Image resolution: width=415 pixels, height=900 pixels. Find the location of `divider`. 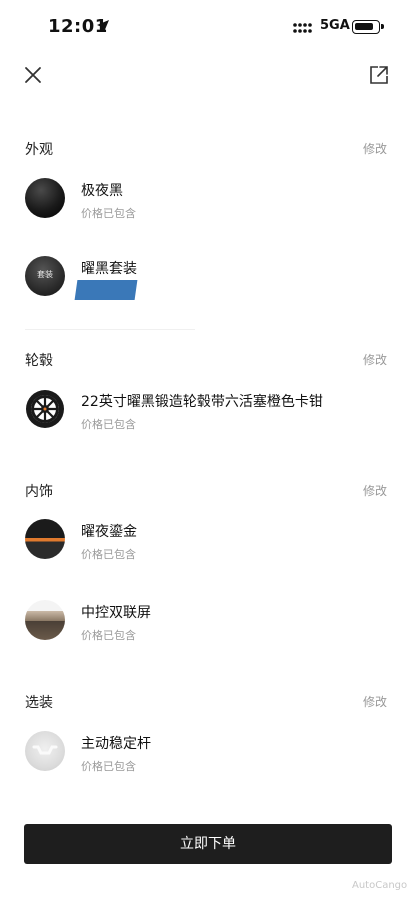

divider is located at coordinates (110, 329).